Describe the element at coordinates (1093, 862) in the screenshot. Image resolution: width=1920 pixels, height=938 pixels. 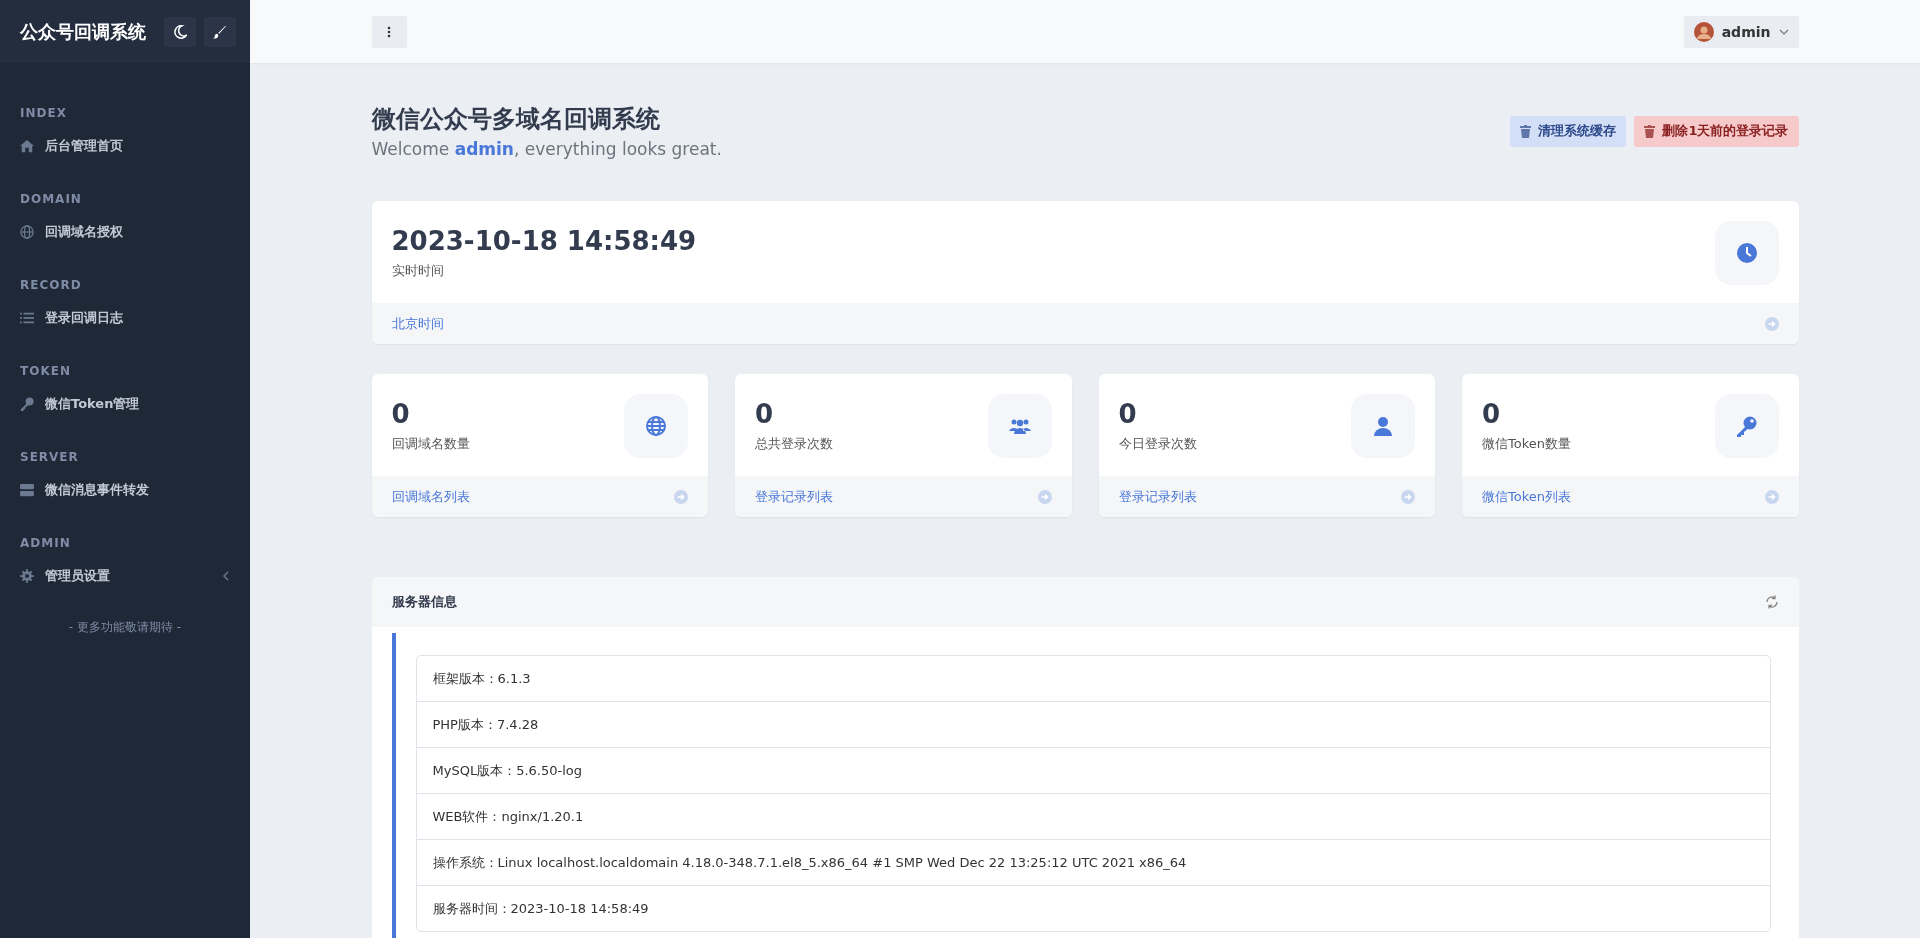
I see `server-info-row: 操作系统：Linux localhost.localdomain 4.18.0-348.7.1.el8_5.x86_64 #1 SMP Wed Dec 22 13:25:12 UTC 2021 x86_64` at that location.